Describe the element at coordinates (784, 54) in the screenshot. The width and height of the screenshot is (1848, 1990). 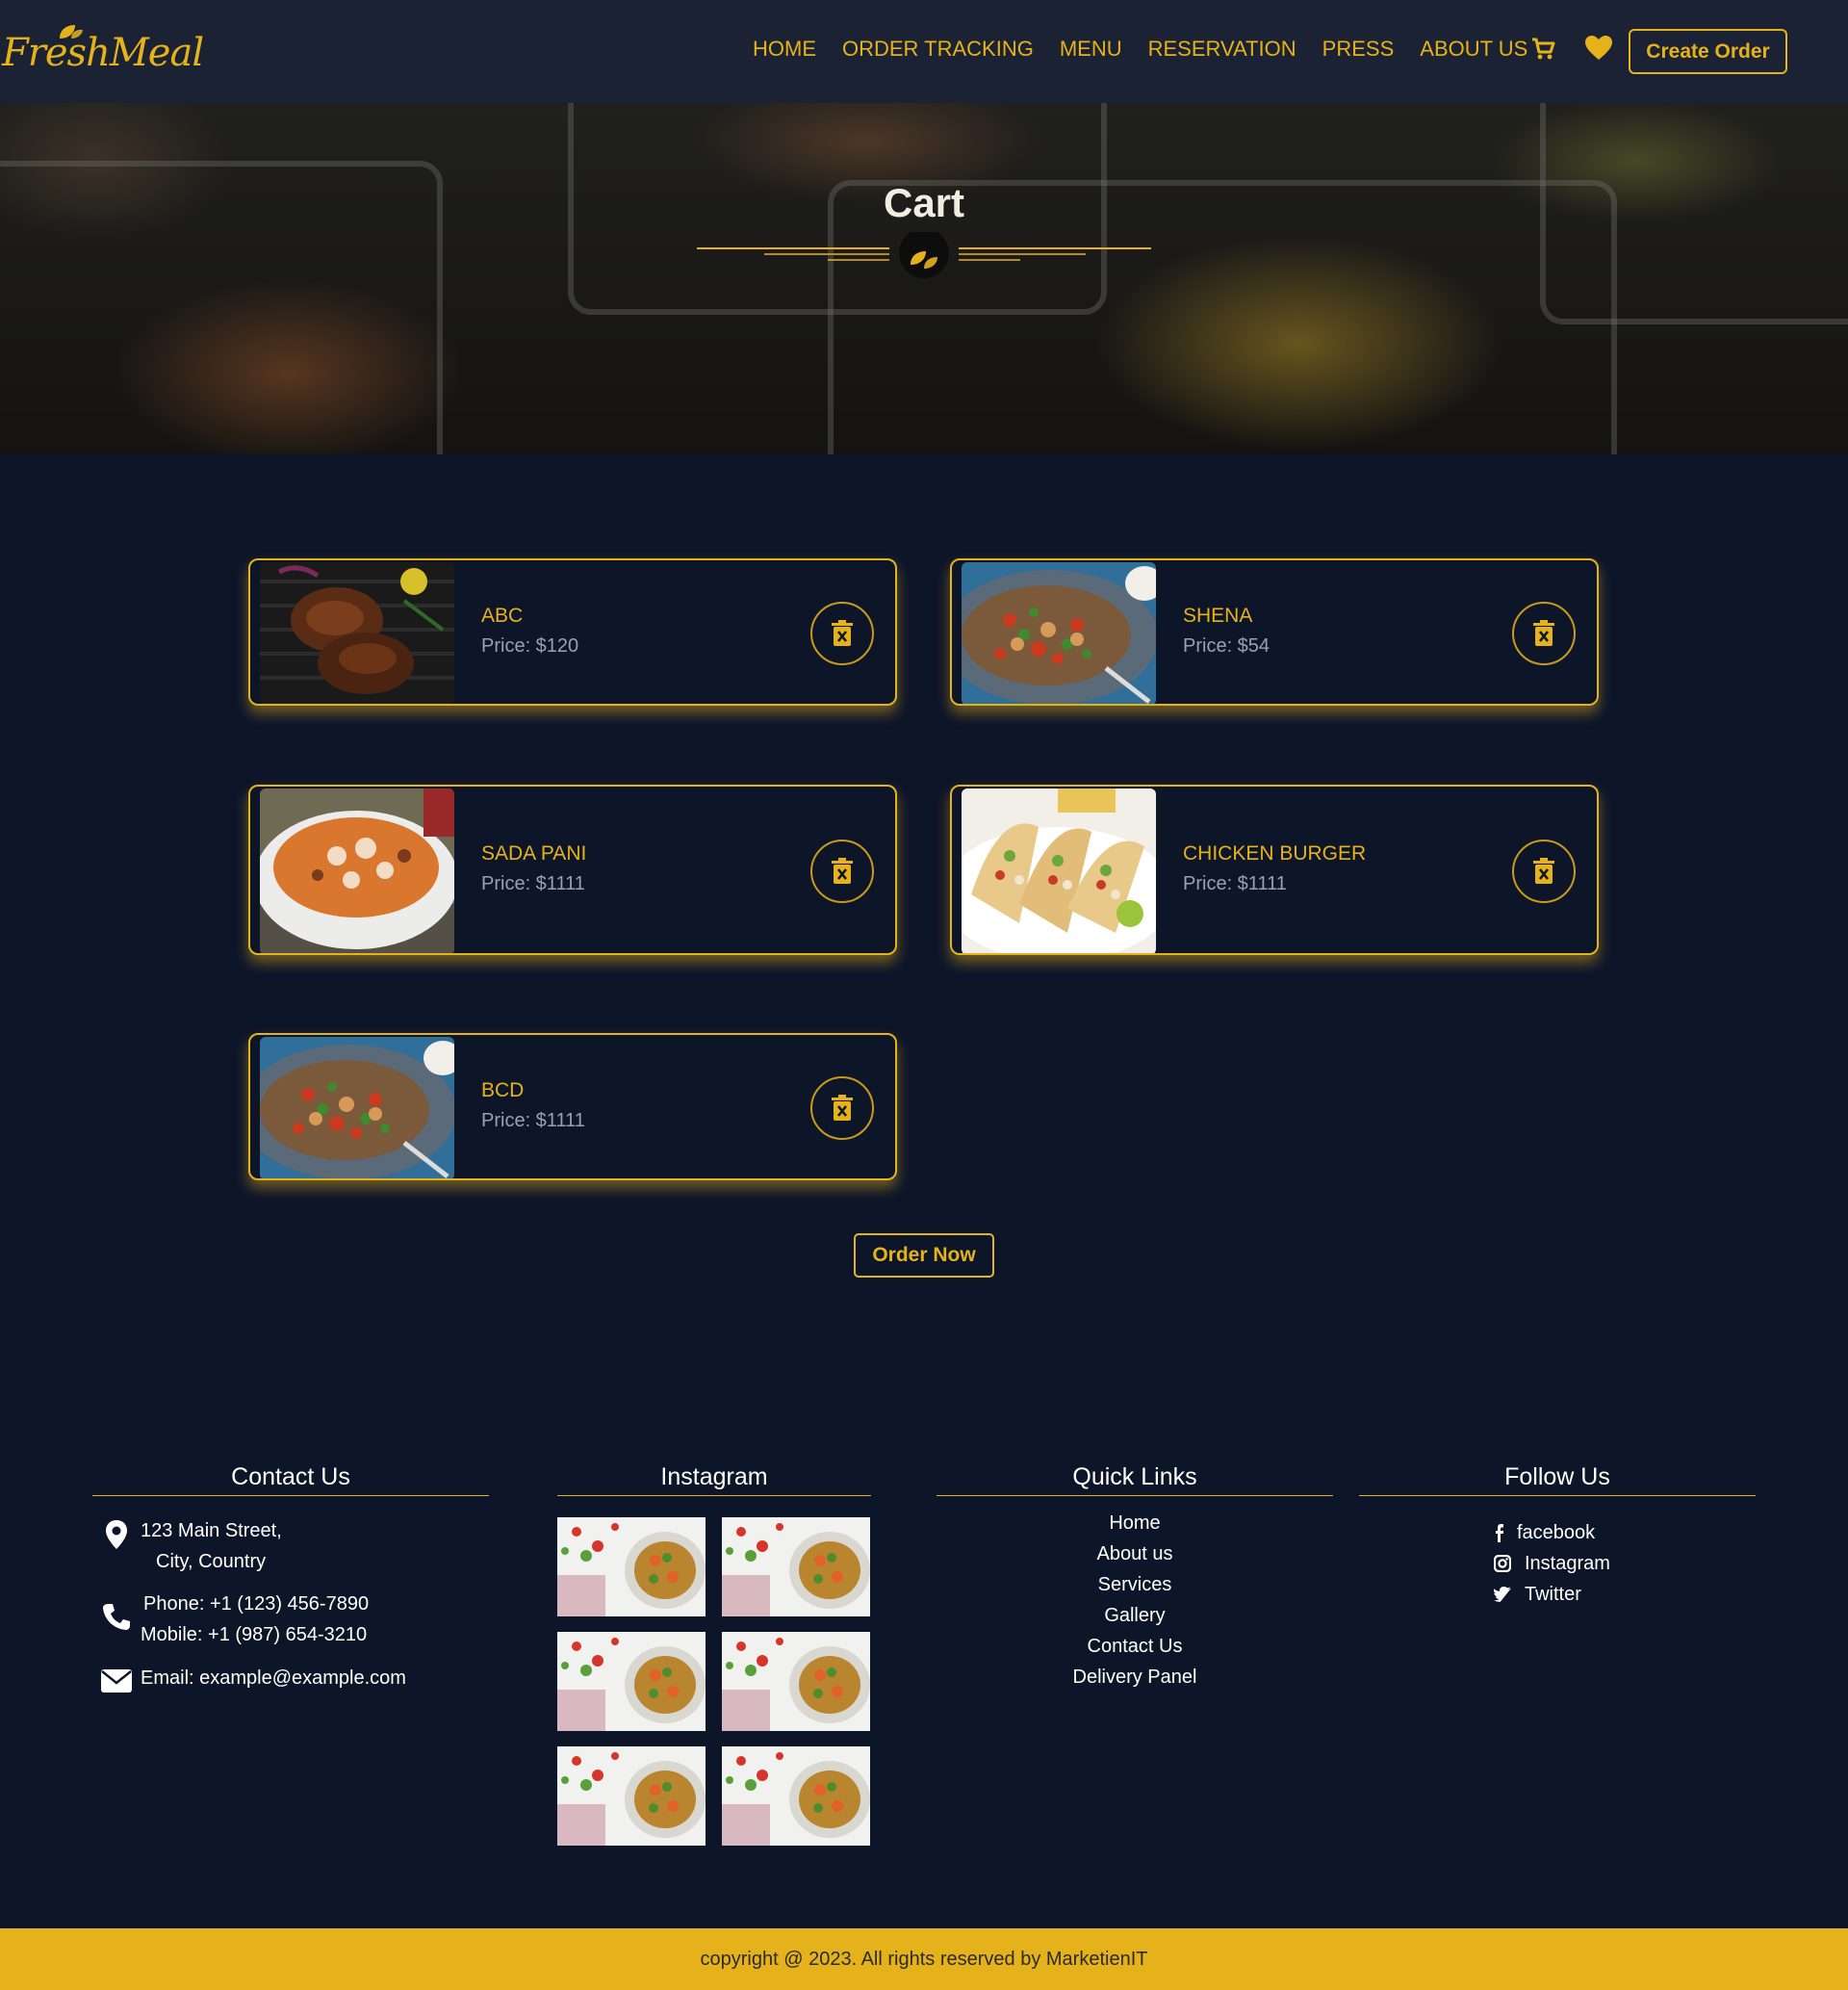
I see `nav-home: HOME` at that location.